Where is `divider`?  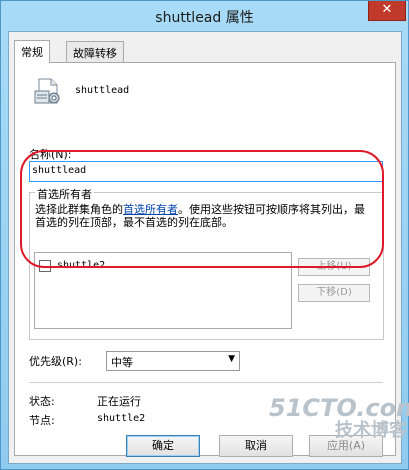
divider is located at coordinates (206, 382).